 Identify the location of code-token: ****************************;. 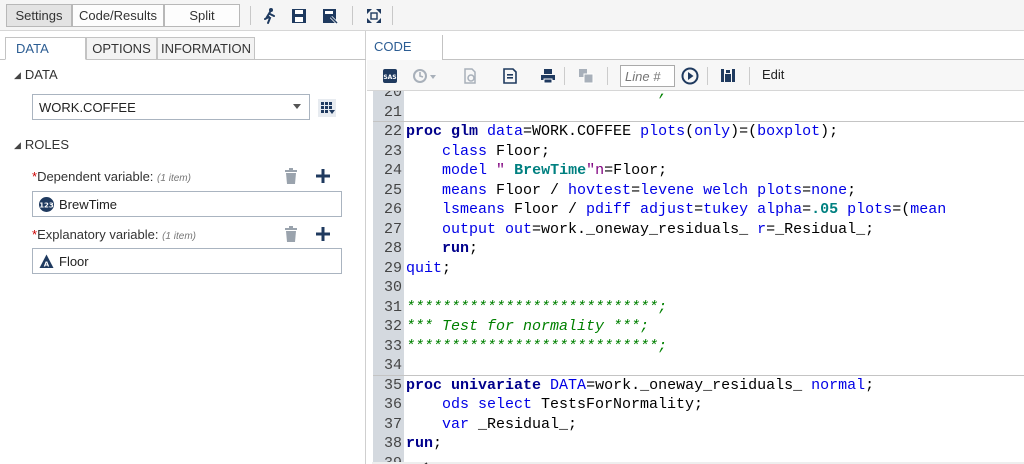
(537, 96).